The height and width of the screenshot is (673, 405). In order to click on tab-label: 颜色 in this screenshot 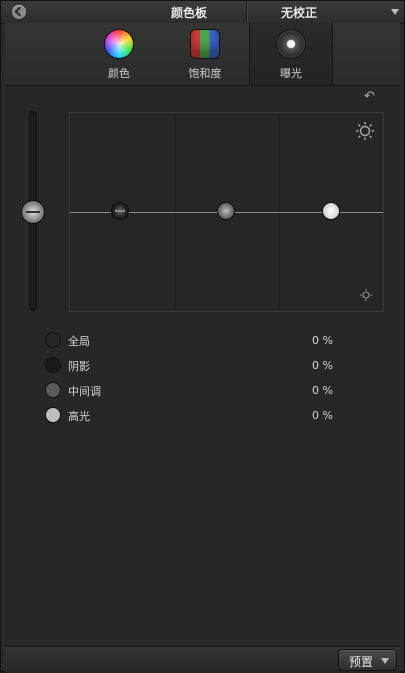, I will do `click(119, 73)`.